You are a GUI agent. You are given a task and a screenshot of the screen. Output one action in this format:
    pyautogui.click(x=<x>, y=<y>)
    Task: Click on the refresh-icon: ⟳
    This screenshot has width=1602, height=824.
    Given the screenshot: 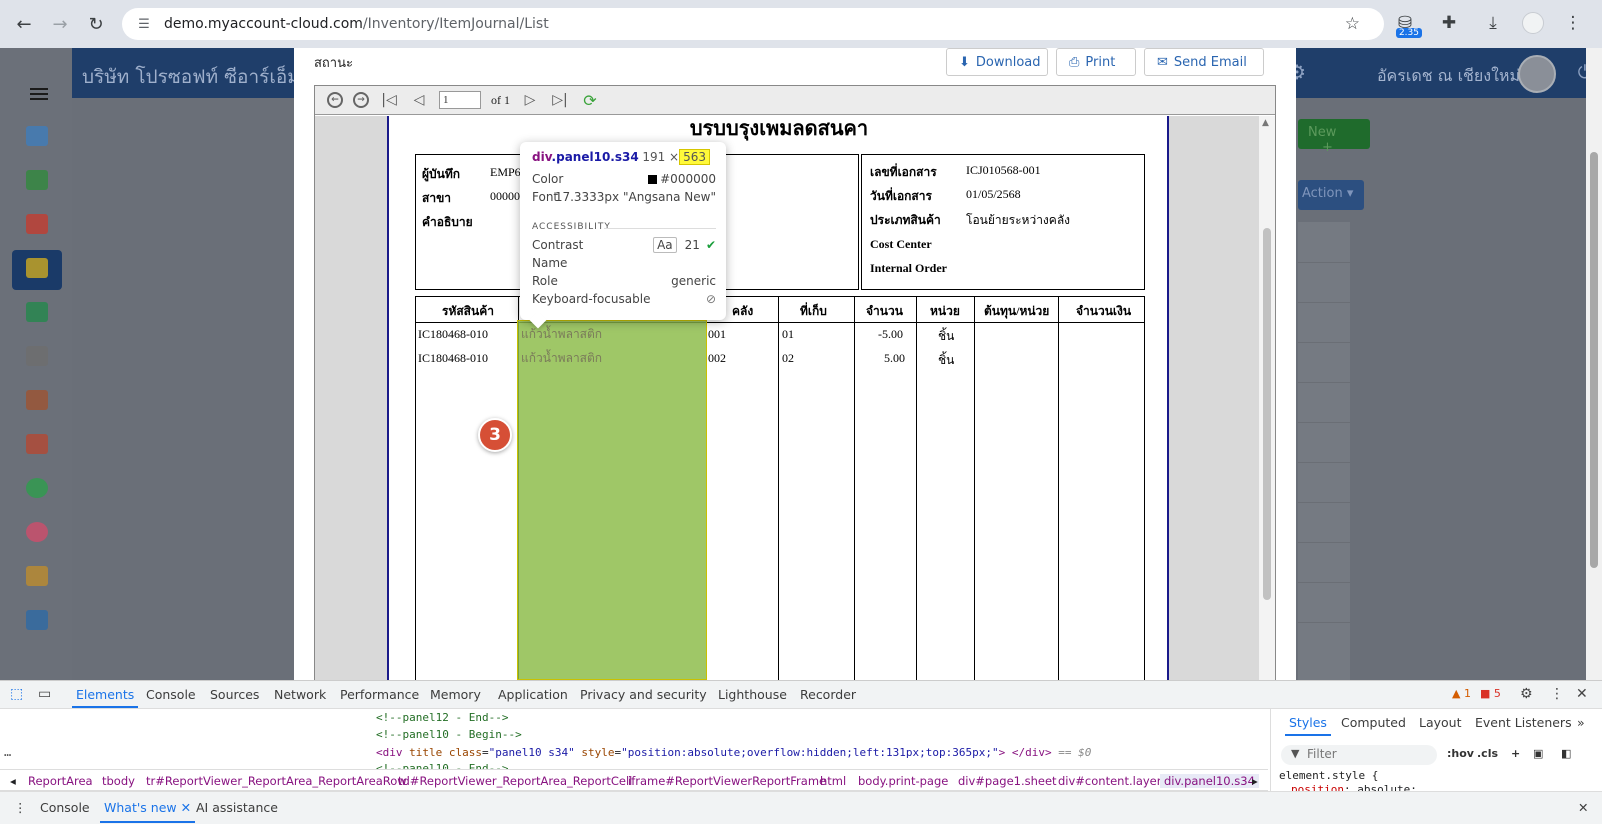 What is the action you would take?
    pyautogui.click(x=590, y=100)
    